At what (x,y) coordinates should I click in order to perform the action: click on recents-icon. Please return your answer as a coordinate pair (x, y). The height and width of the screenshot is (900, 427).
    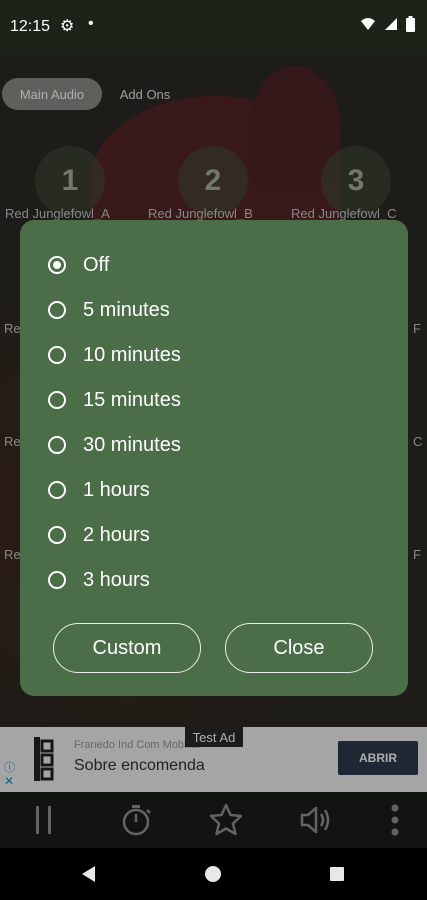
    Looking at the image, I should click on (337, 874).